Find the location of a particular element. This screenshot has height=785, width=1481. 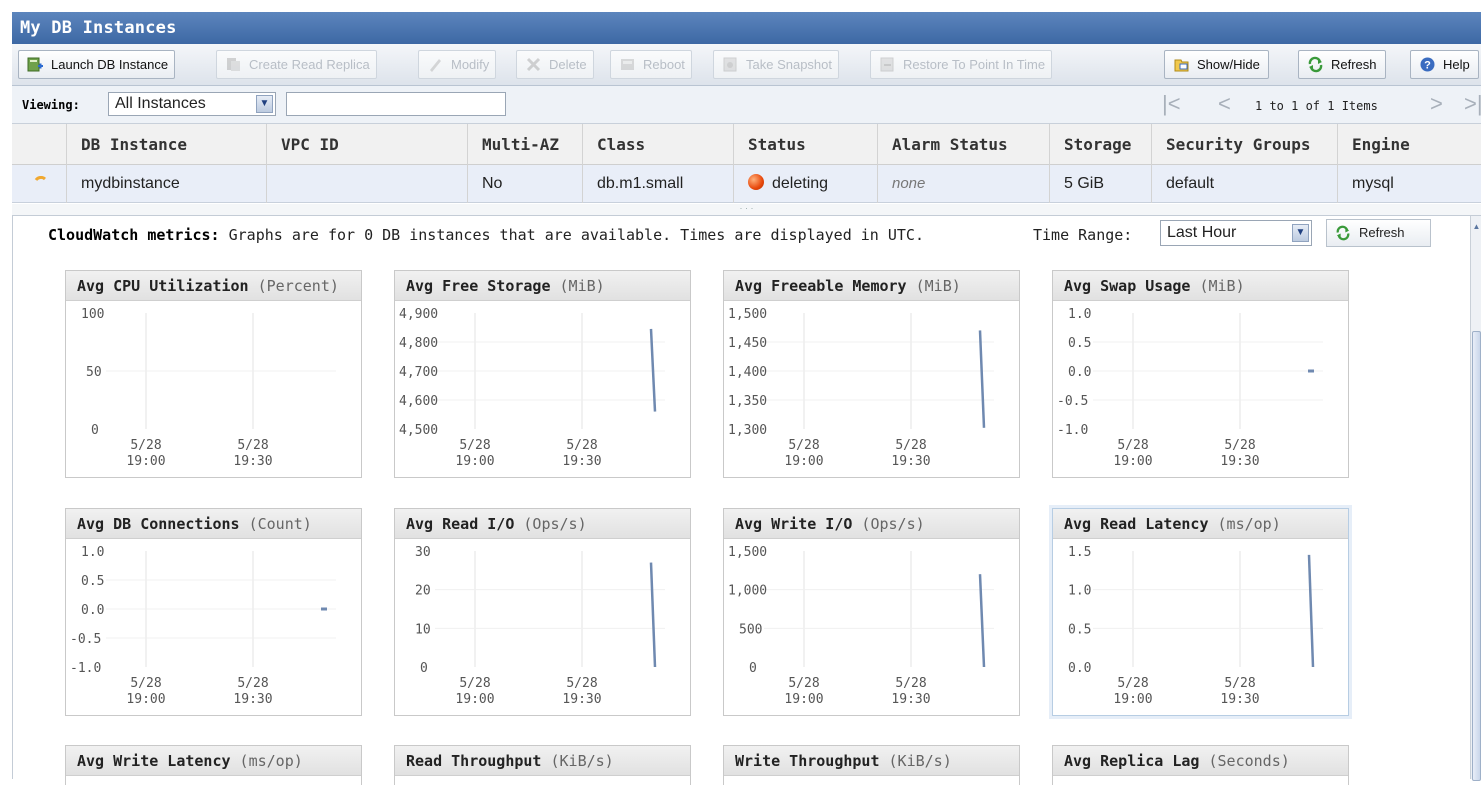

column-header-storage: Storage is located at coordinates (1100, 144).